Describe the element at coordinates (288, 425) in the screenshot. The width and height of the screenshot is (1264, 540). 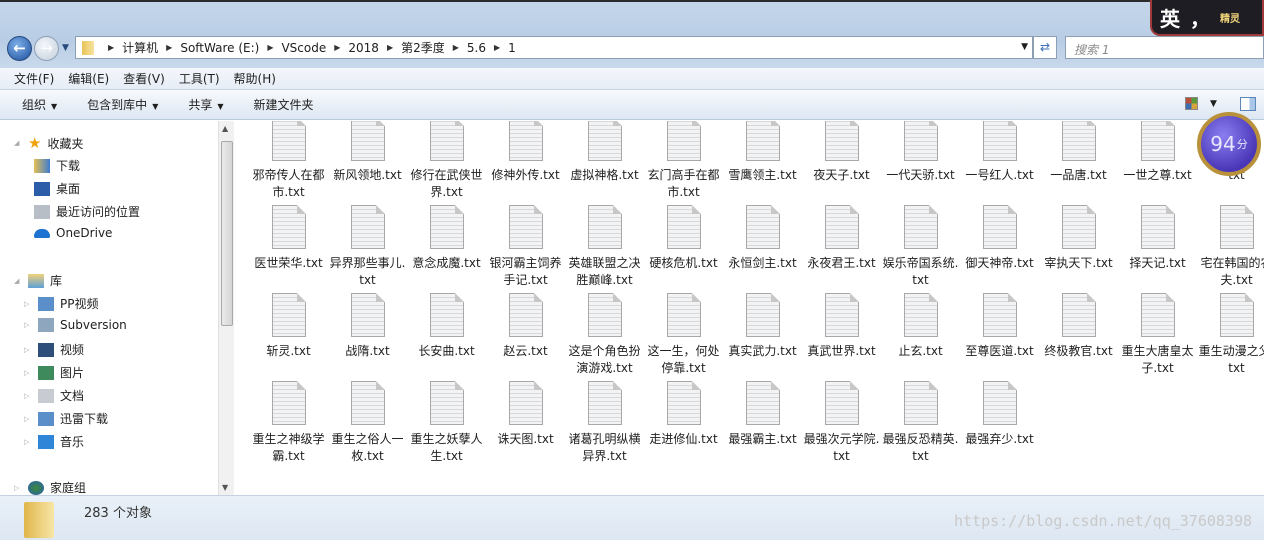
I see `file-item: 重生之神级学霸.txt` at that location.